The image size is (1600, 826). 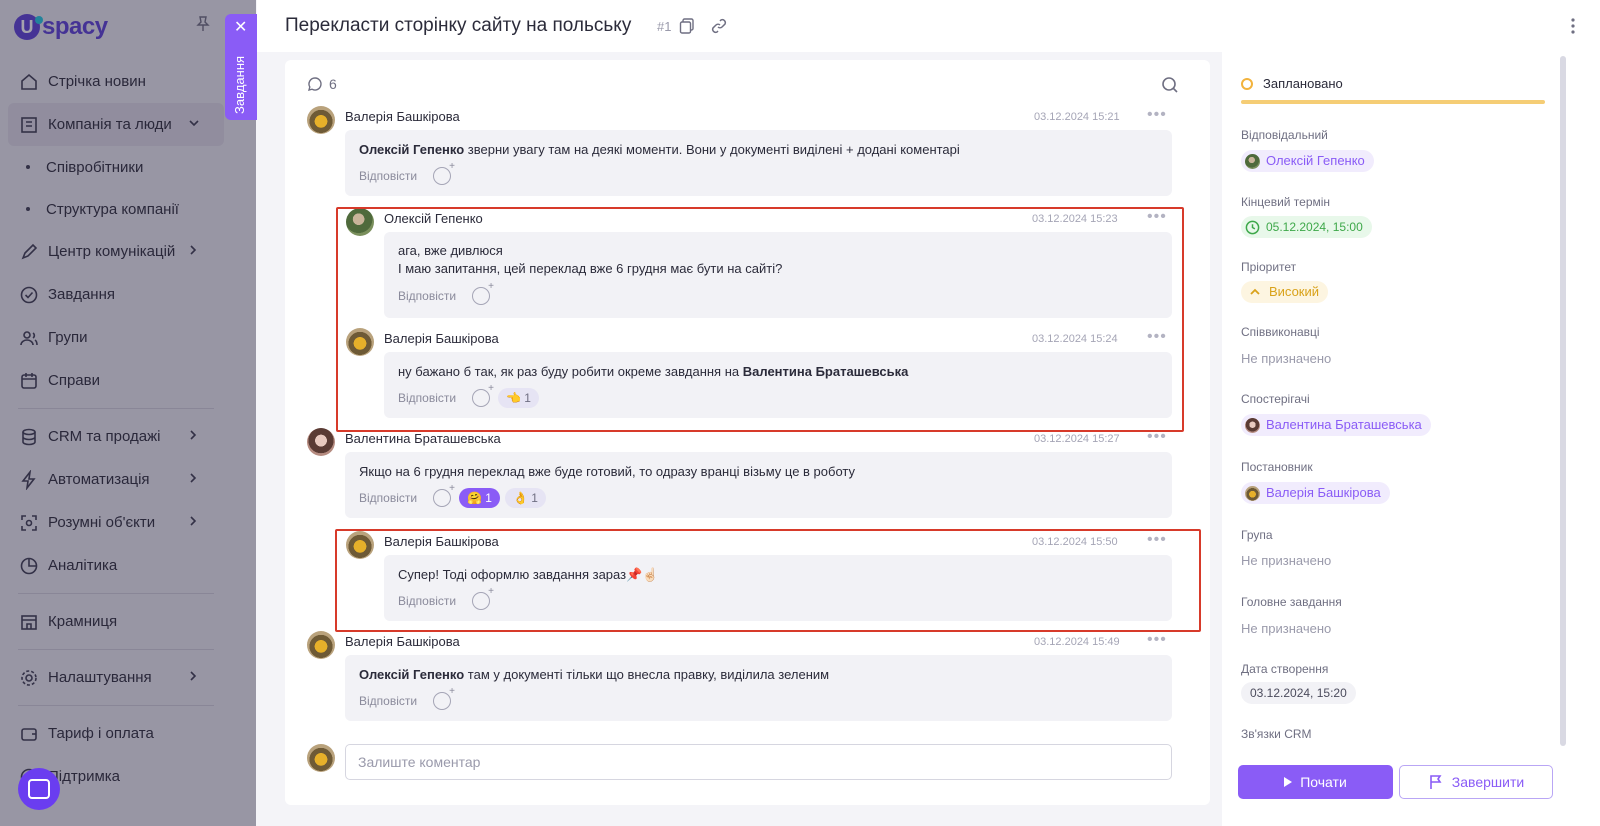 I want to click on coexecutors-value: Не призначено, so click(x=1286, y=358).